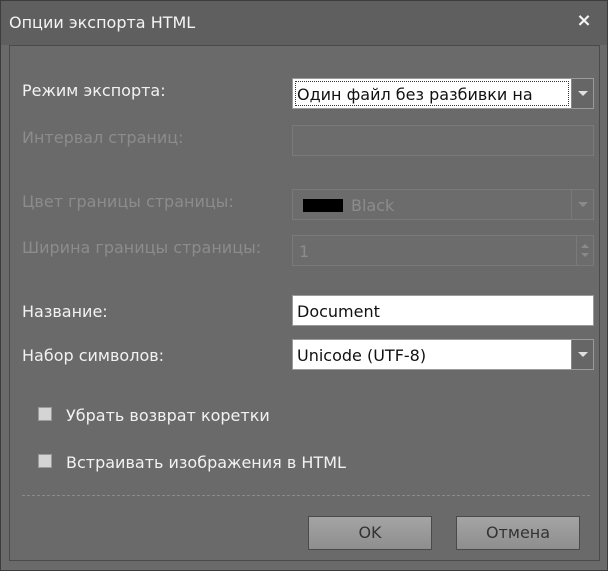 The width and height of the screenshot is (608, 571). I want to click on export-mode-dropdown-button, so click(582, 93).